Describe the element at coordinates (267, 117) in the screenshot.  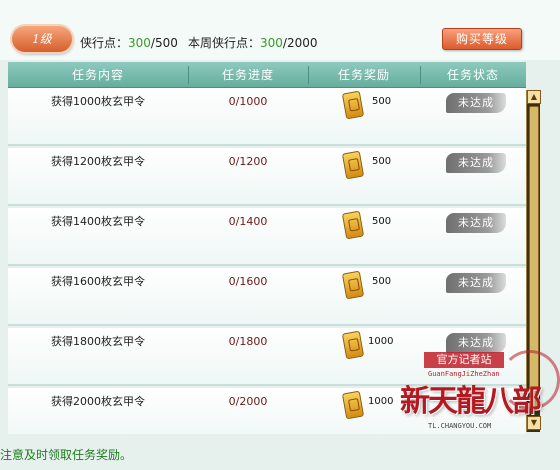
I see `table-row: 获得1000枚玄甲令 0/1000 500 未达成` at that location.